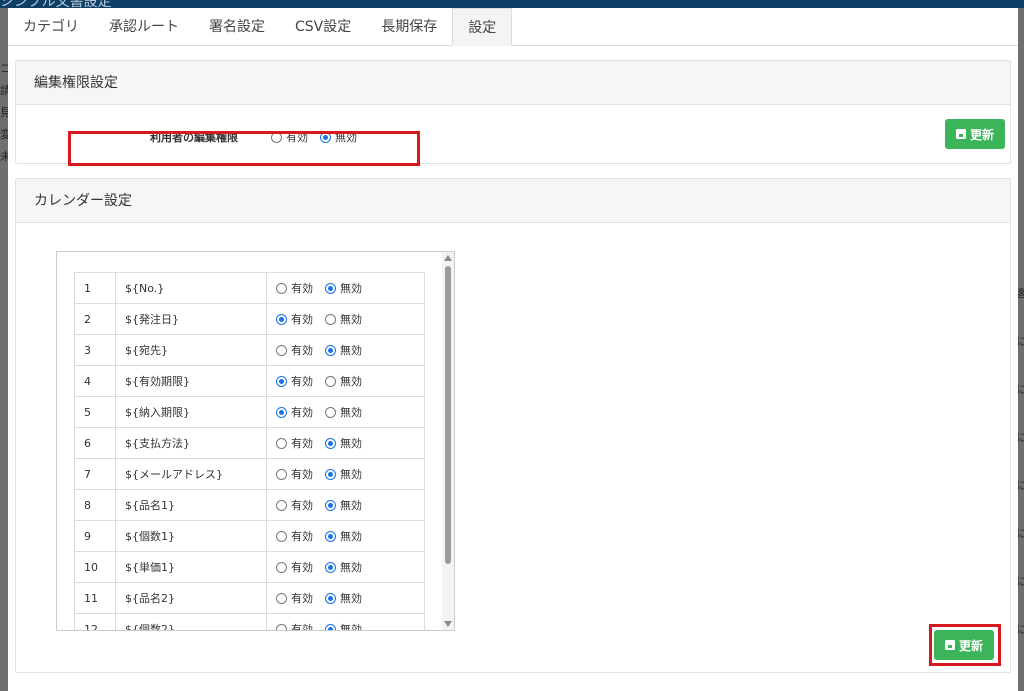 This screenshot has width=1024, height=691. I want to click on tab-bar: カテゴリ 承認ルート 署名設定 CSV設定 長期保存 設定, so click(513, 27).